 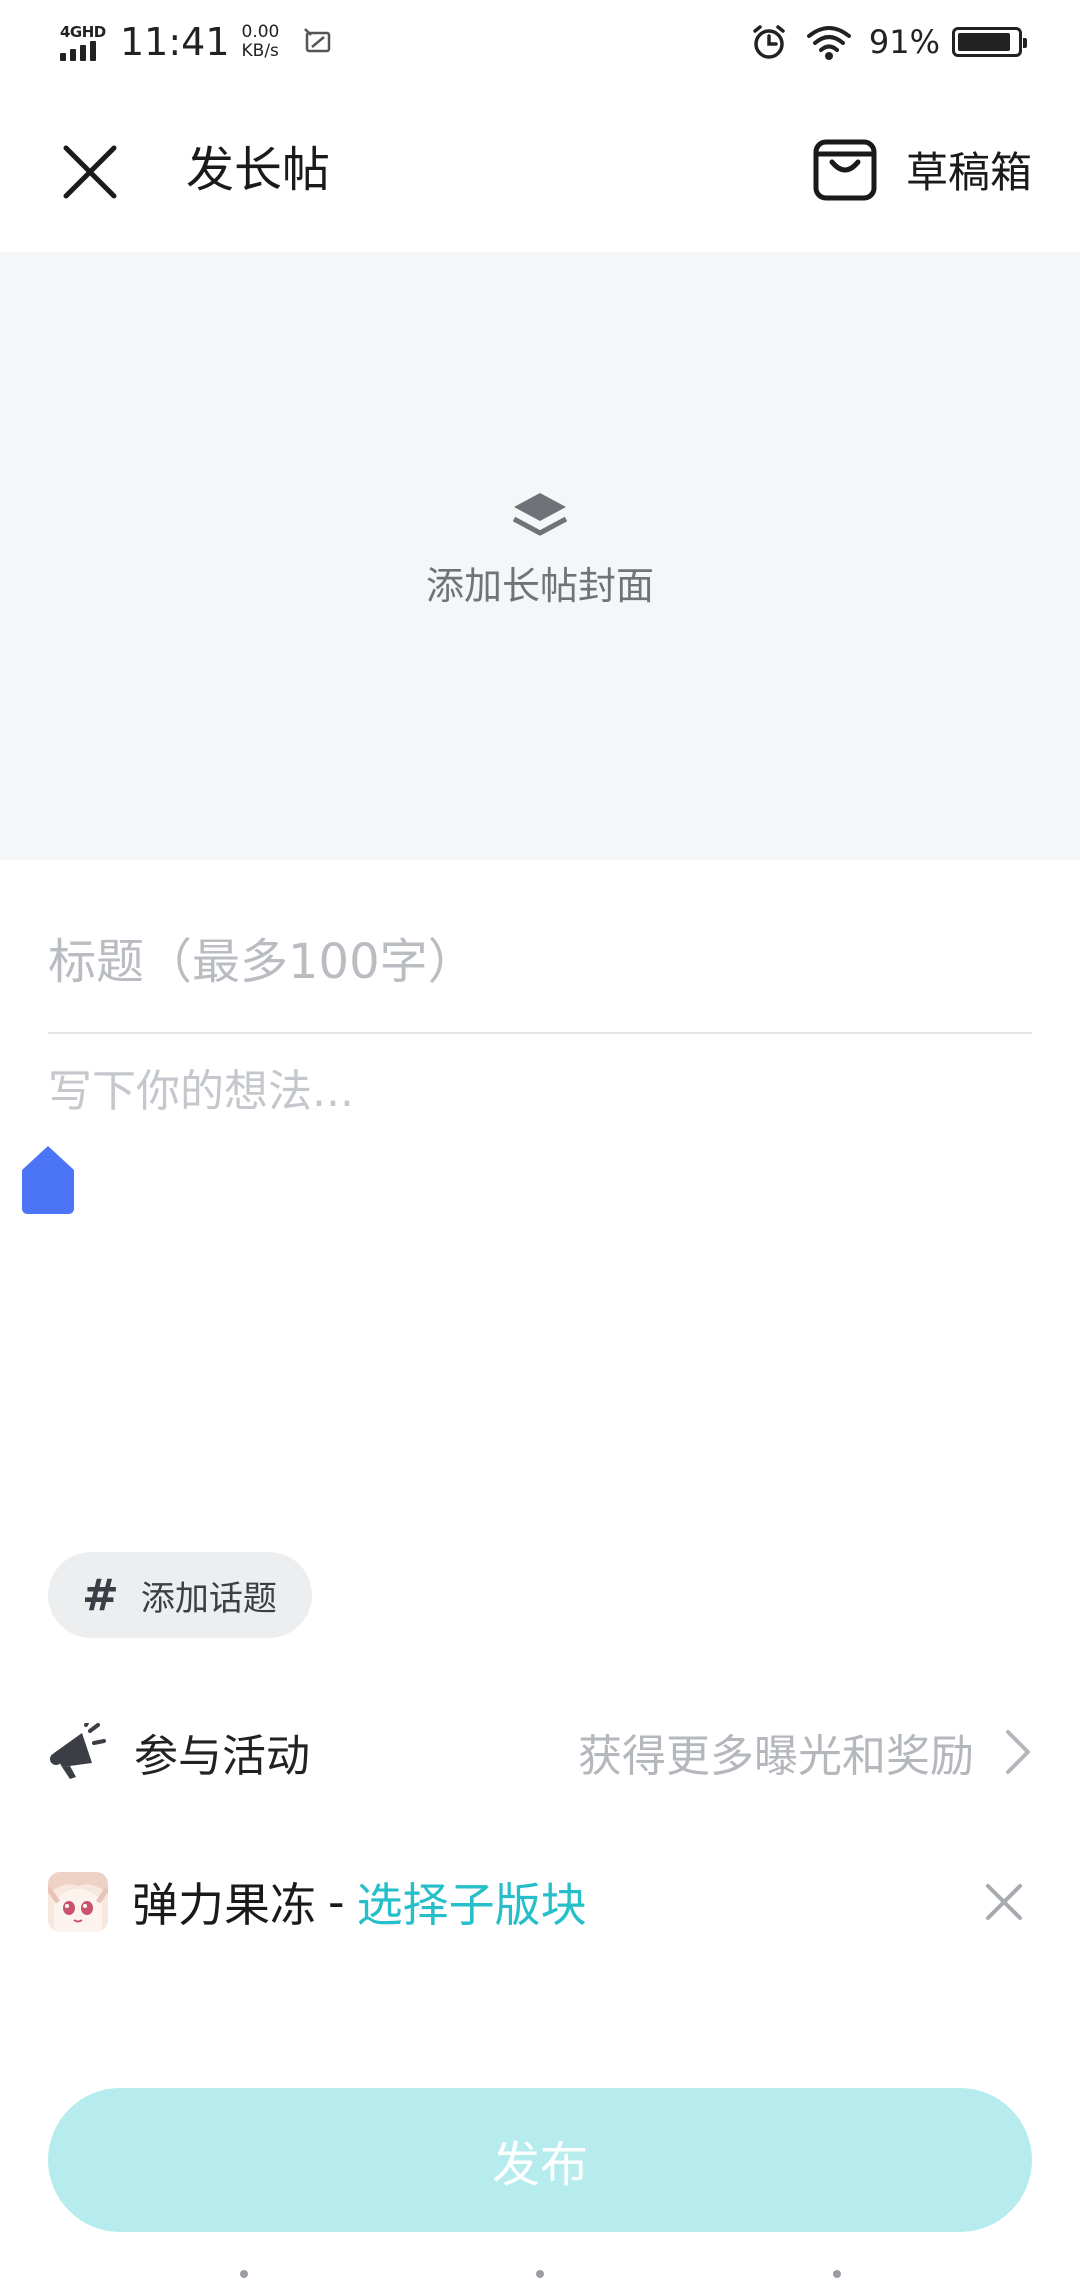 I want to click on network-type: 4GHD, so click(x=83, y=32).